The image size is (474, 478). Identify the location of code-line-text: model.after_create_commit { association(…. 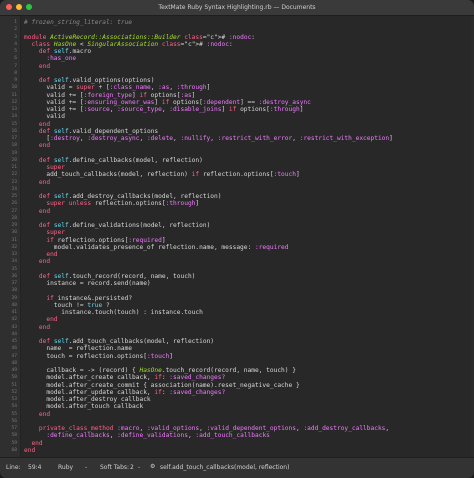
(162, 385).